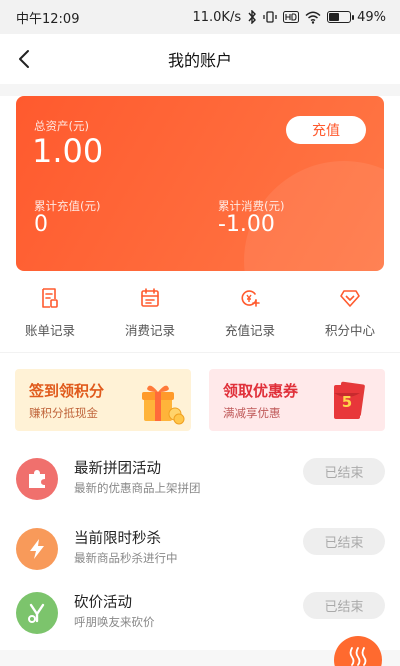 The height and width of the screenshot is (666, 400). Describe the element at coordinates (341, 17) in the screenshot. I see `battery-icon` at that location.